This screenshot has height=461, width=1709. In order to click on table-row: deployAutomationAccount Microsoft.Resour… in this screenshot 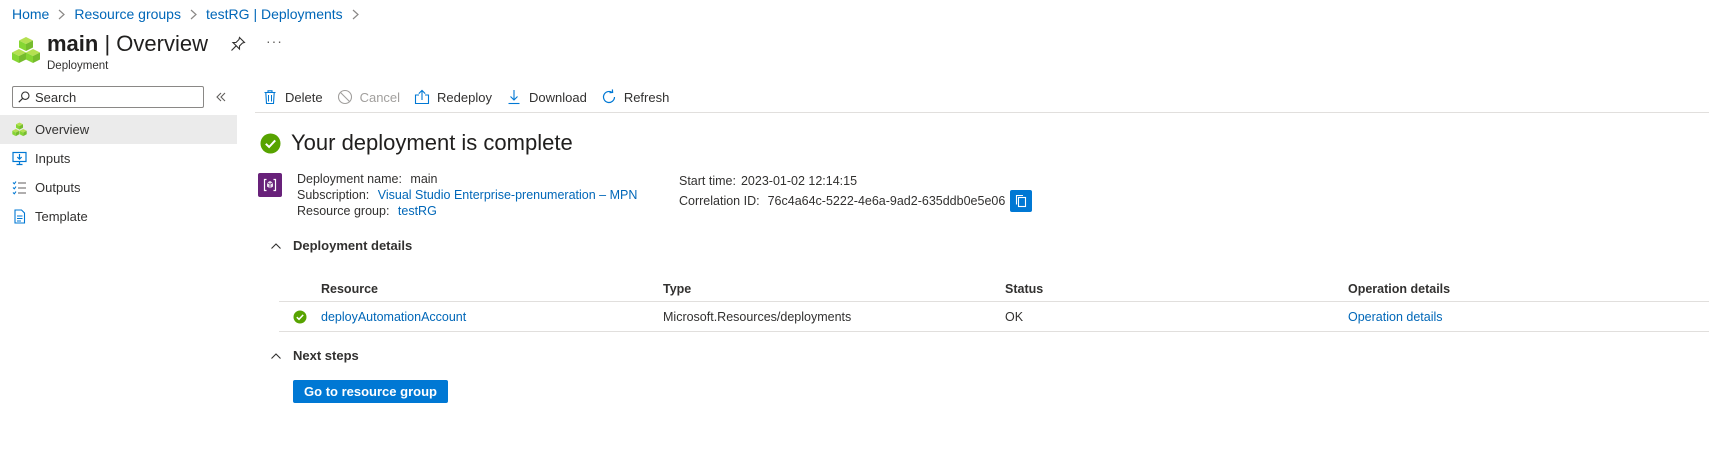, I will do `click(994, 317)`.